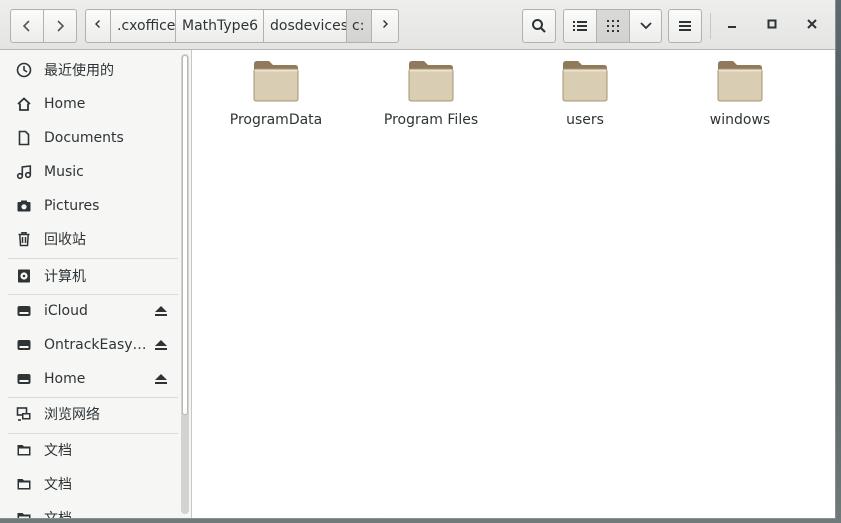 Image resolution: width=841 pixels, height=523 pixels. I want to click on file-item: users, so click(585, 100).